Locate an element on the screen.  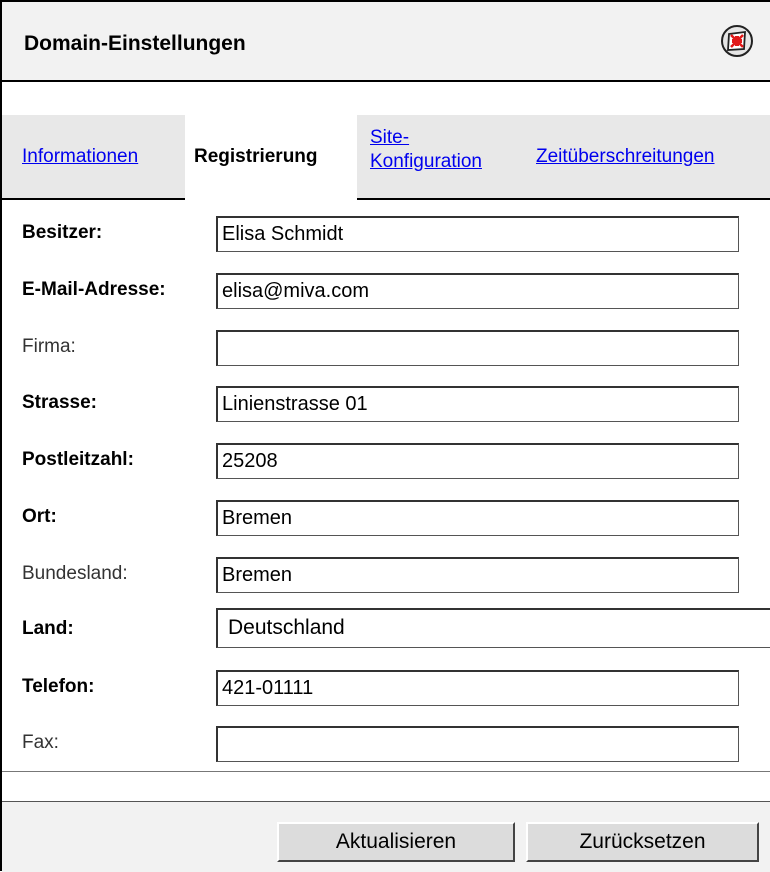
tab-zeitueberschreitungen: Zeitüberschreitungen is located at coordinates (625, 157).